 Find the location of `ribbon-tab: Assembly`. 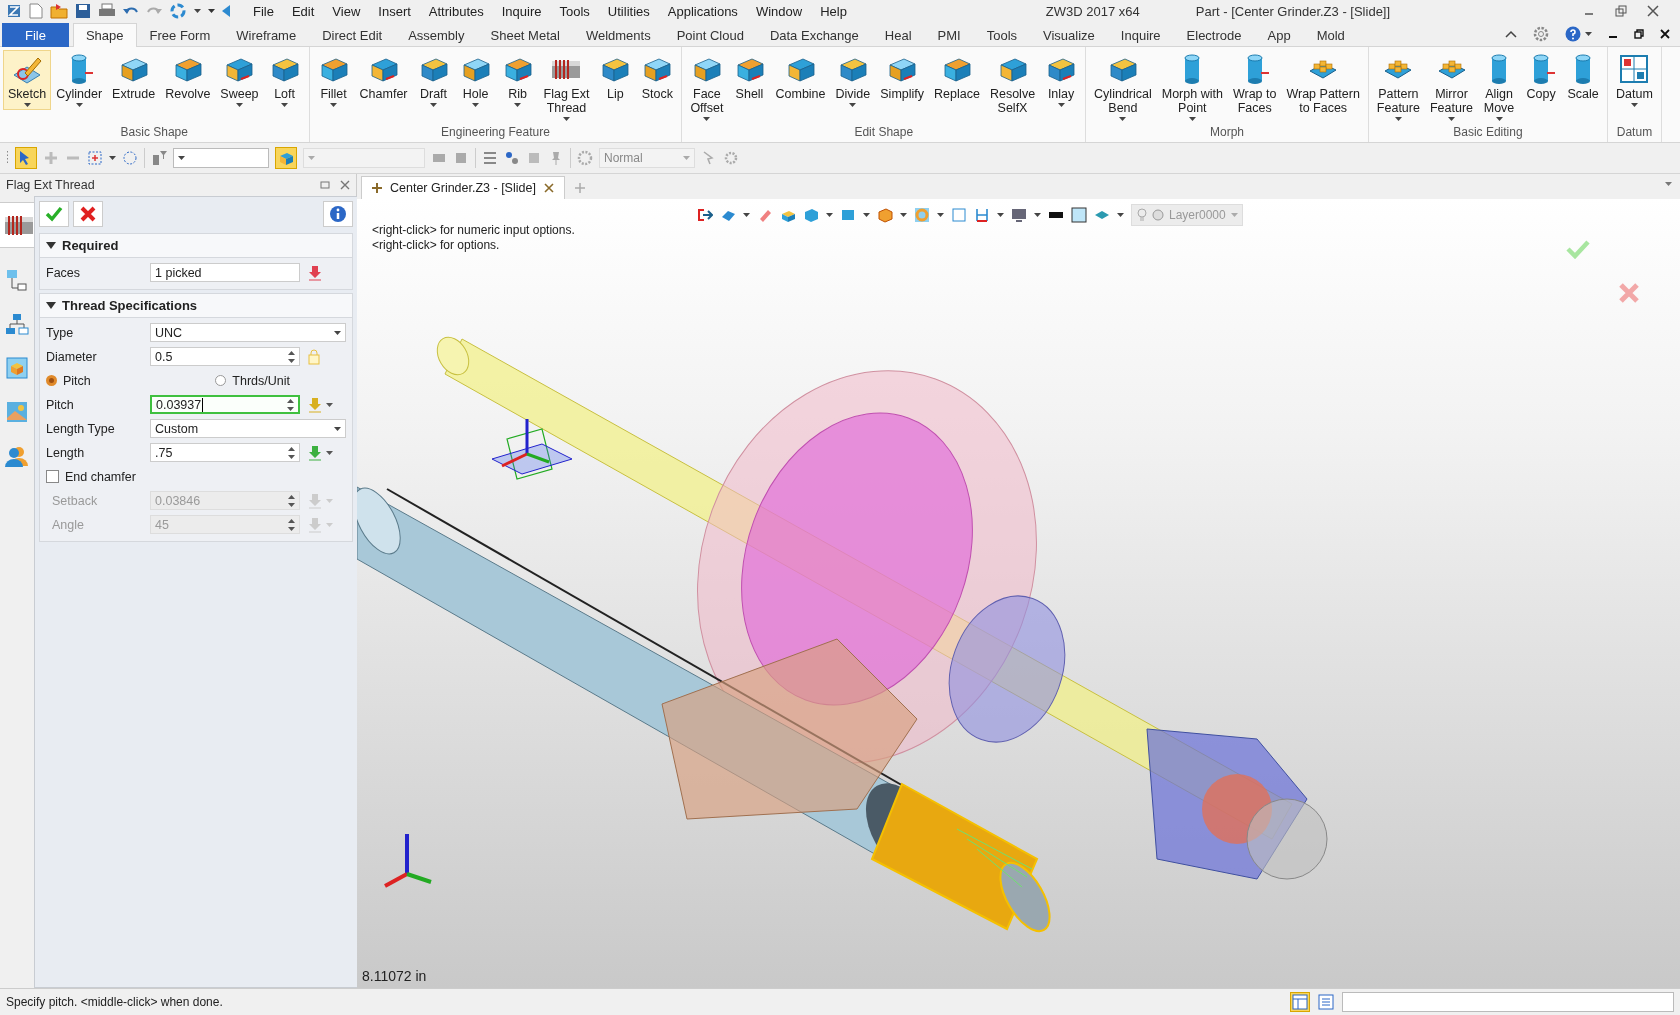

ribbon-tab: Assembly is located at coordinates (436, 35).